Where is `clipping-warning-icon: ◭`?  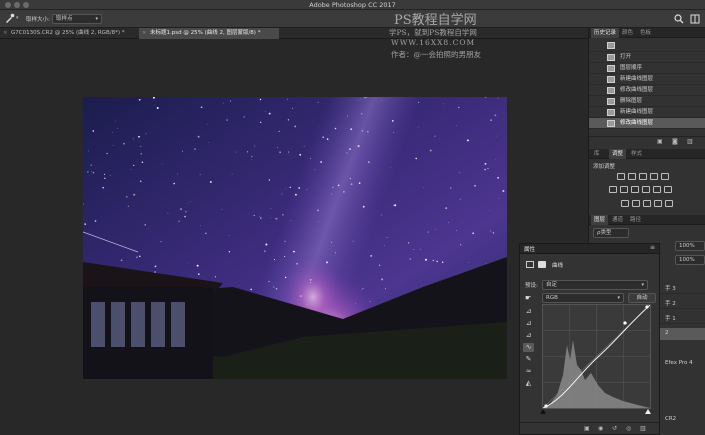 clipping-warning-icon: ◭ is located at coordinates (528, 383).